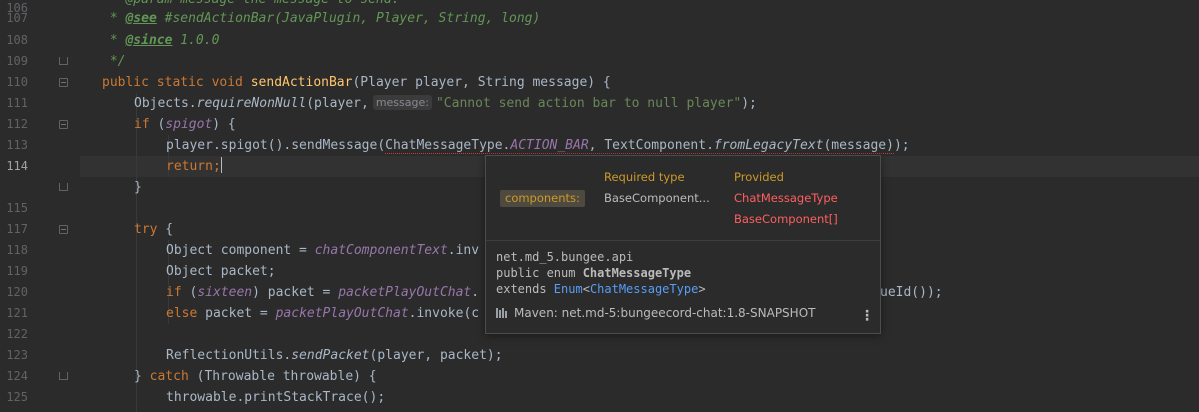 The height and width of the screenshot is (412, 1199). I want to click on doc-decl-name: ChatMessageType, so click(637, 273).